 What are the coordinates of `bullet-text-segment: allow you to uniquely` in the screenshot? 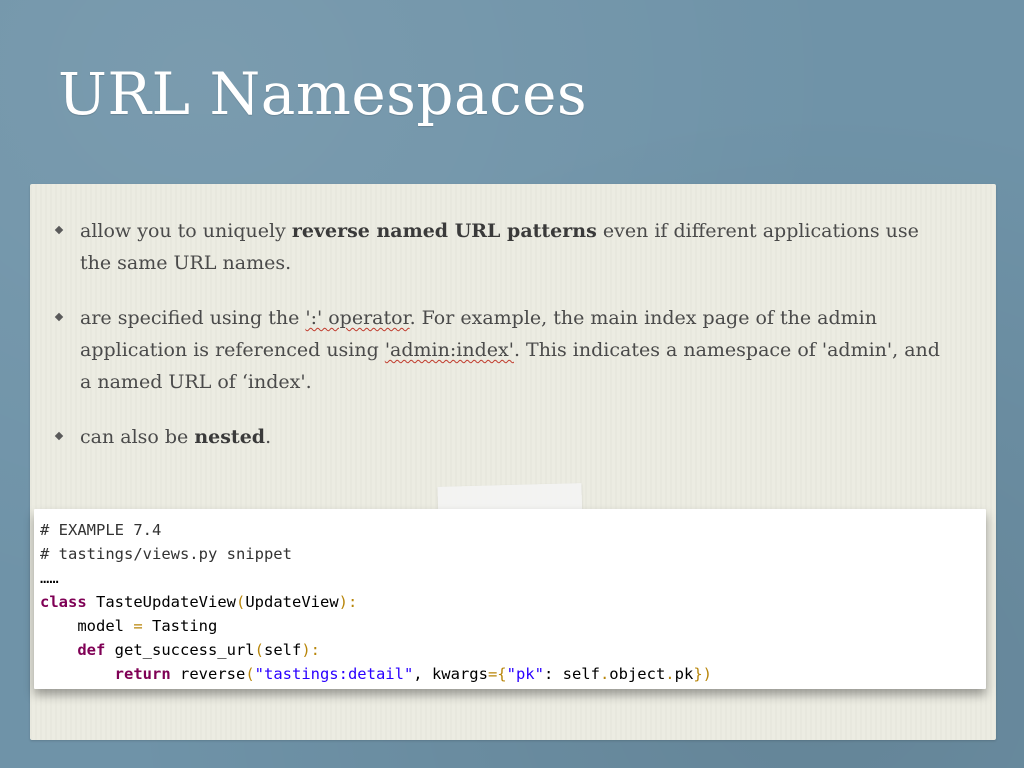 It's located at (186, 231).